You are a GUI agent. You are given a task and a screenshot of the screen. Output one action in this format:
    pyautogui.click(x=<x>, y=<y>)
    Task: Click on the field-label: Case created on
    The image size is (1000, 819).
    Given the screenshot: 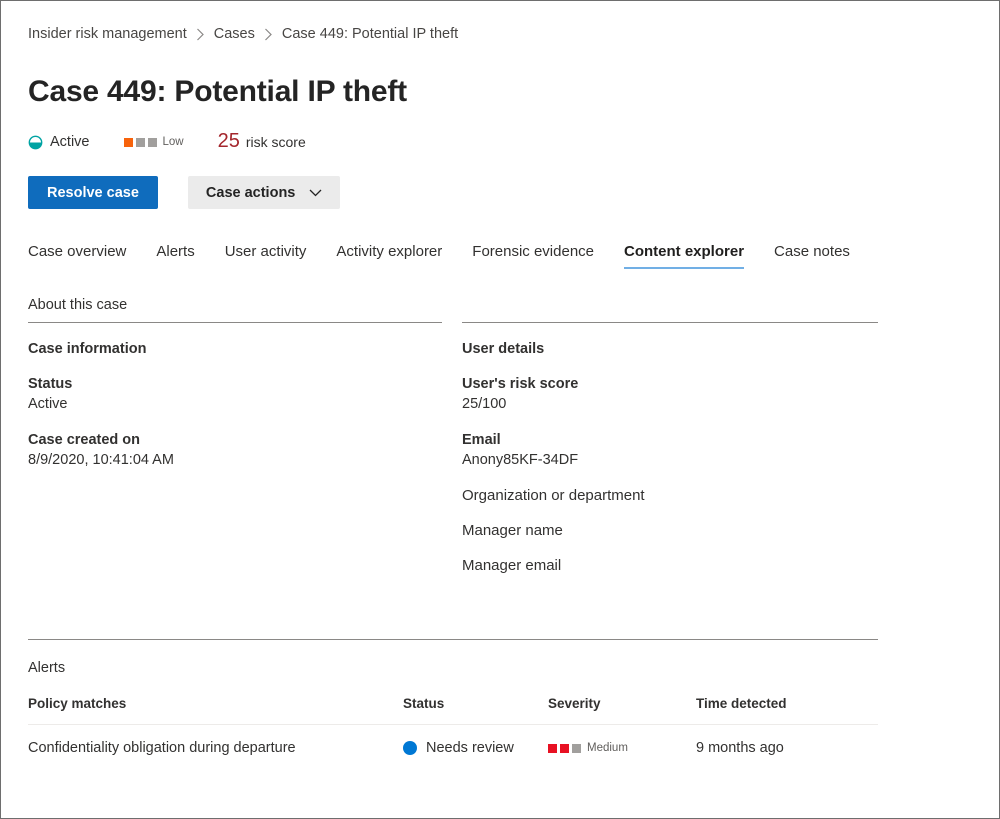 What is the action you would take?
    pyautogui.click(x=84, y=440)
    